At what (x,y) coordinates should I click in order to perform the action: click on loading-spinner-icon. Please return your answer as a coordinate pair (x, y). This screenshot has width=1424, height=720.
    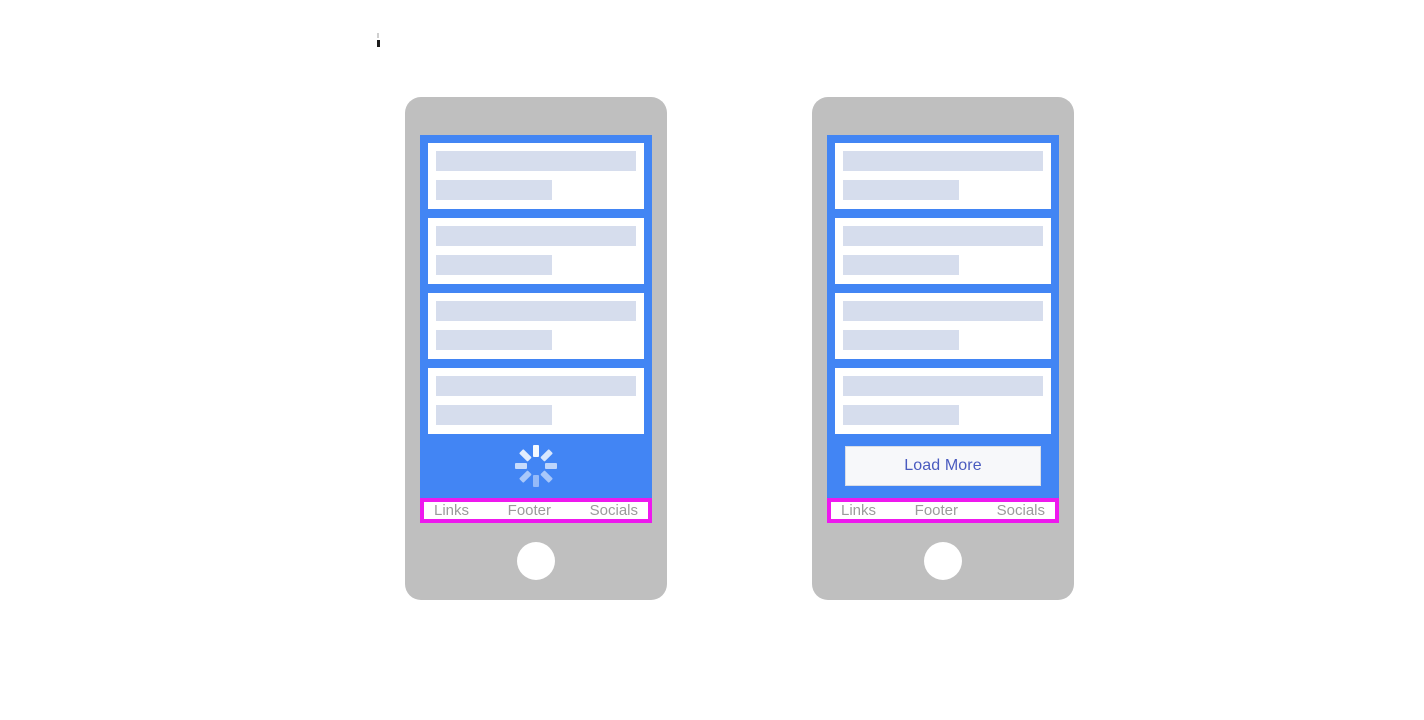
    Looking at the image, I should click on (536, 466).